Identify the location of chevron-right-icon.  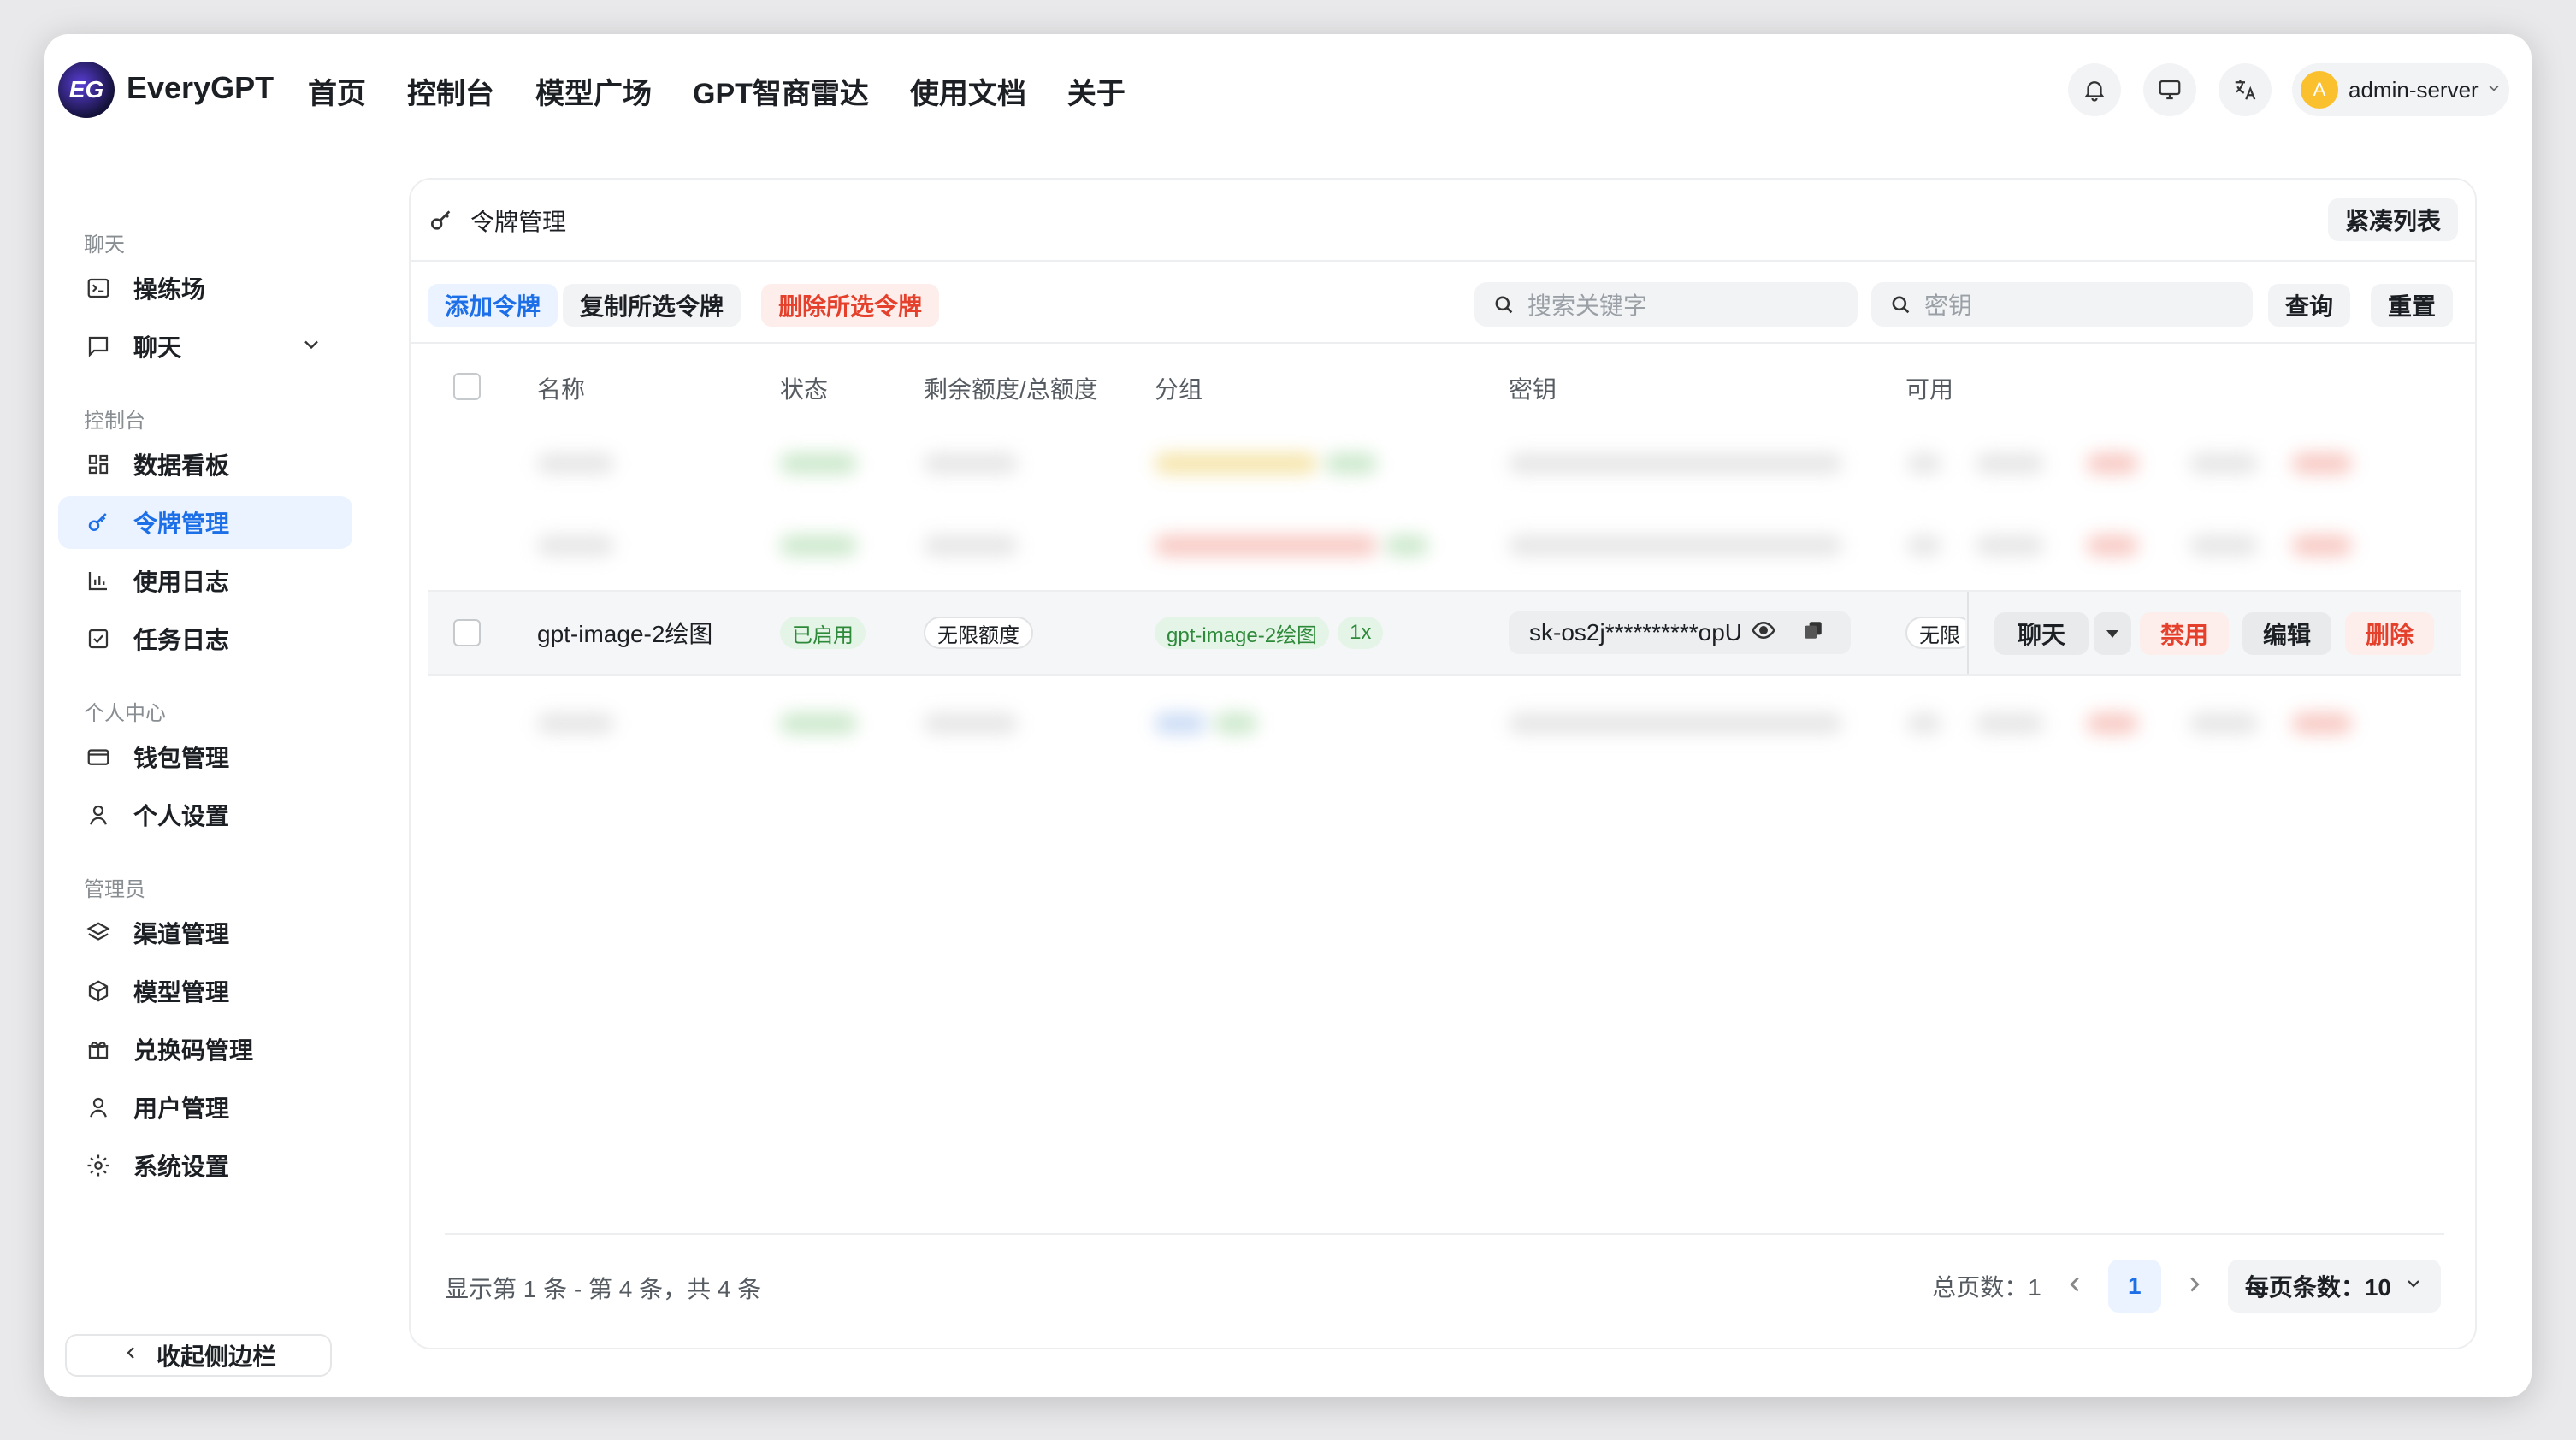
(2194, 1286).